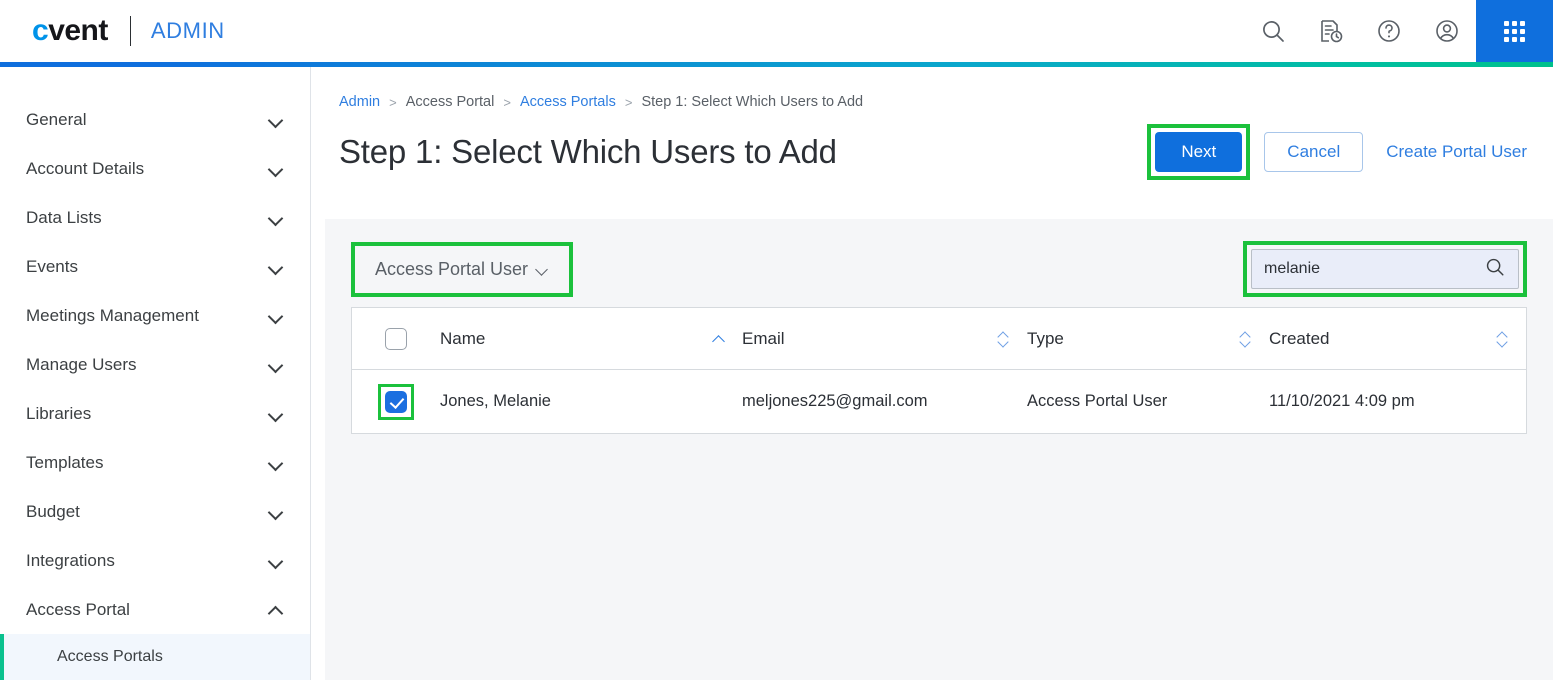  I want to click on sidebar-subitem-access-portals: Access Portals, so click(155, 657).